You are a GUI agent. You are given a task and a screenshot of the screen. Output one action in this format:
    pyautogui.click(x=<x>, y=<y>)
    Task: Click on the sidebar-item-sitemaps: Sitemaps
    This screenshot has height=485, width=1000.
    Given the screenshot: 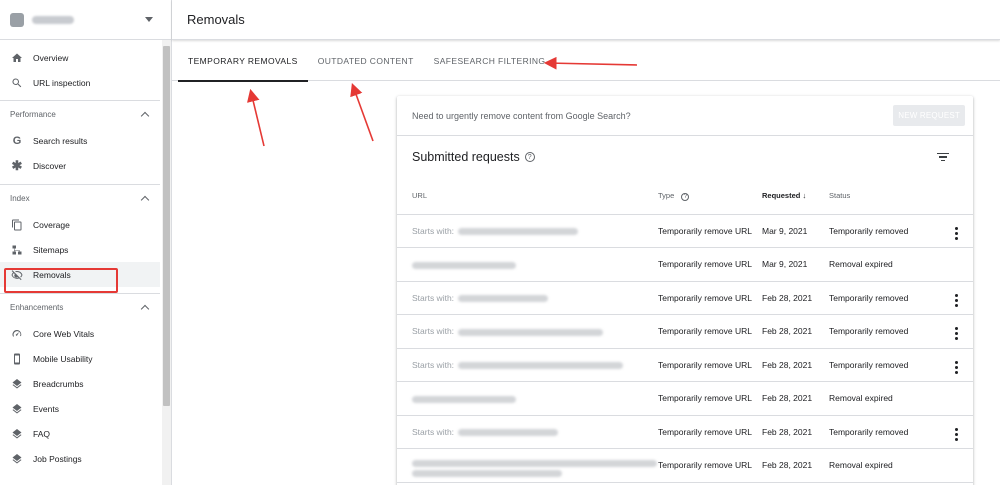 What is the action you would take?
    pyautogui.click(x=80, y=249)
    